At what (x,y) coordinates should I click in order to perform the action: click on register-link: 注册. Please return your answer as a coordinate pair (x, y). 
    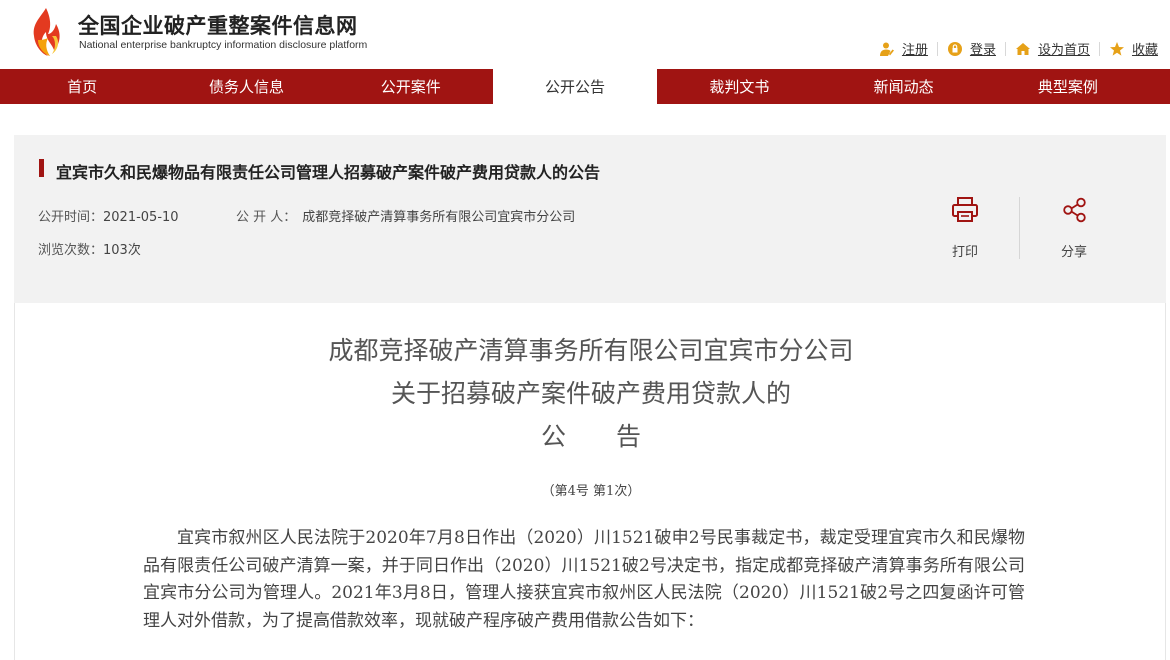
    Looking at the image, I should click on (903, 48).